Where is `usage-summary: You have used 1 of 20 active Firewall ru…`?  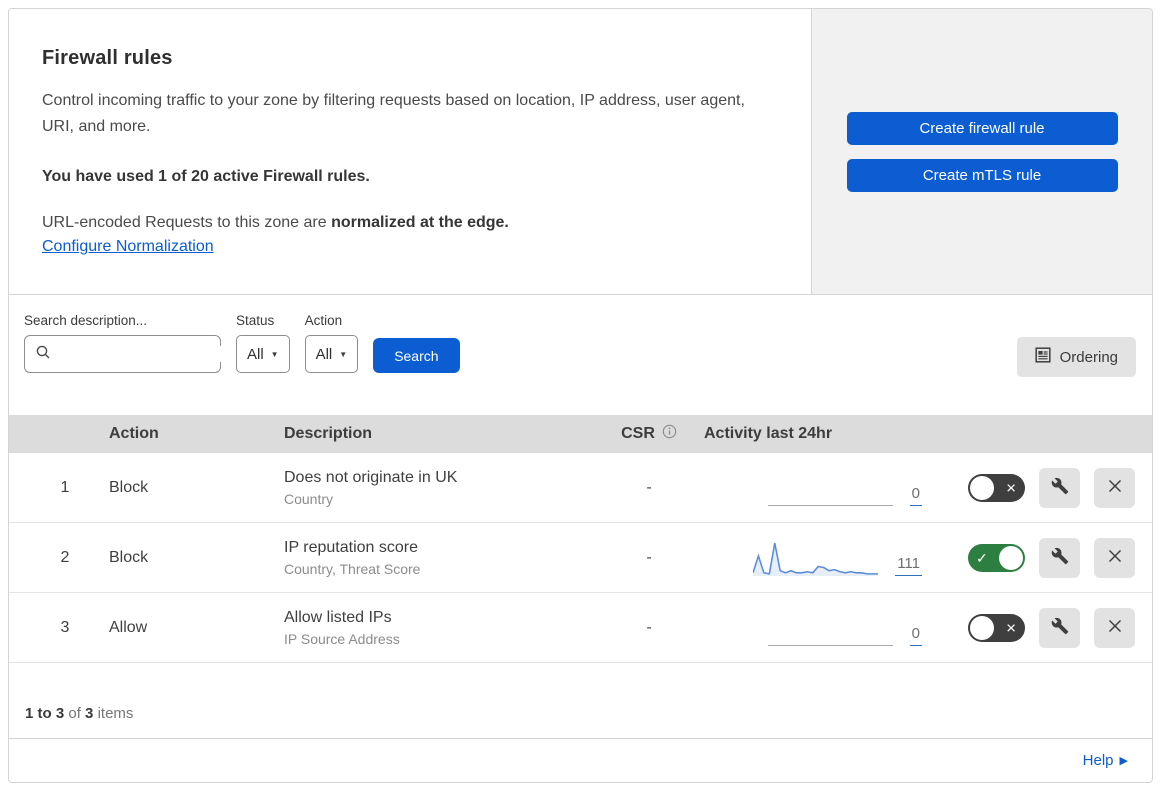
usage-summary: You have used 1 of 20 active Firewall ru… is located at coordinates (206, 176).